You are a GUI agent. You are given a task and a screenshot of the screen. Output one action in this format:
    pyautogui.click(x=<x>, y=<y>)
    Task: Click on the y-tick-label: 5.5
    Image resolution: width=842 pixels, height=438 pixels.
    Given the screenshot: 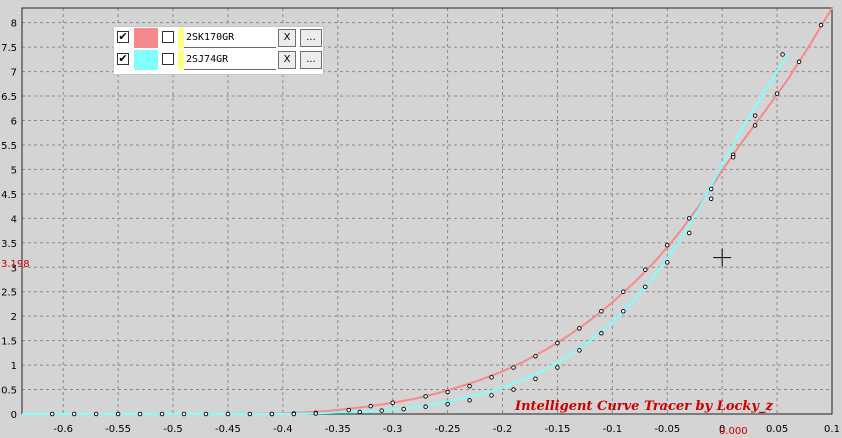 What is the action you would take?
    pyautogui.click(x=9, y=146)
    